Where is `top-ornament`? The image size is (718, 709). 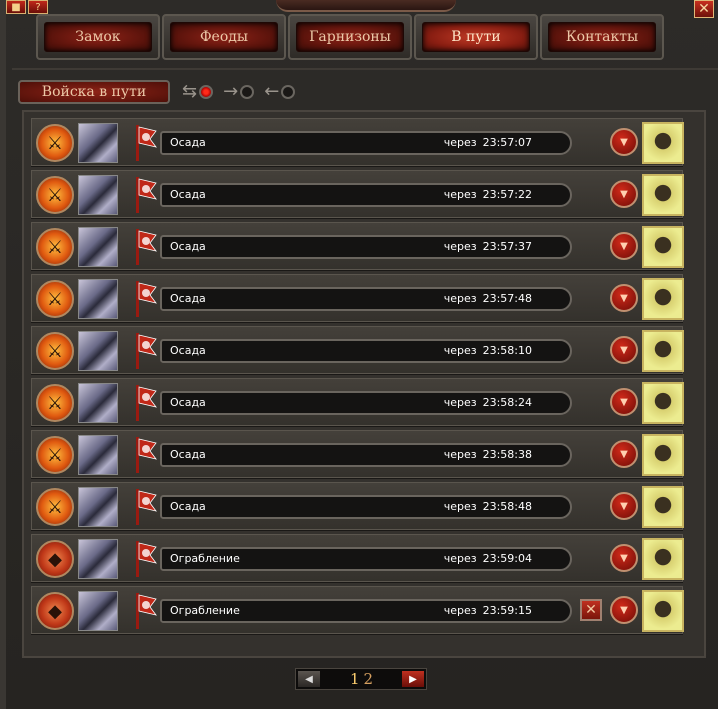
top-ornament is located at coordinates (366, 6).